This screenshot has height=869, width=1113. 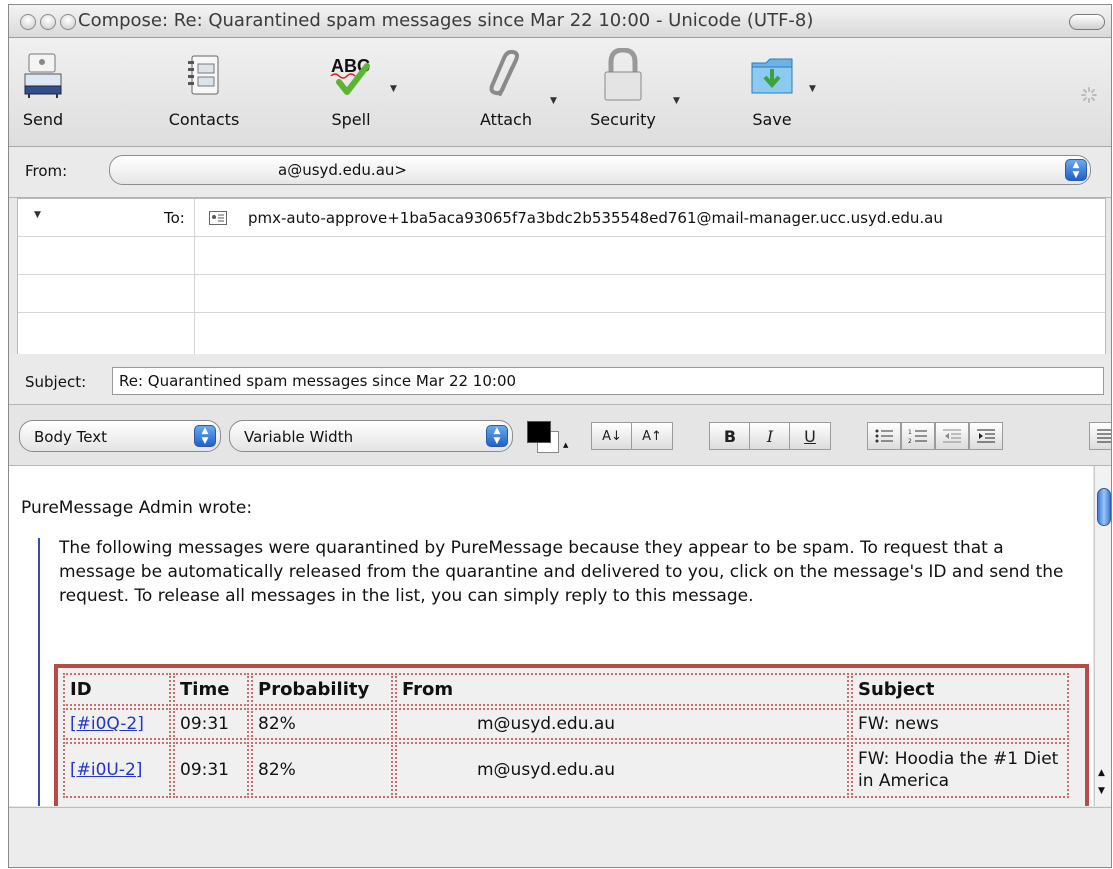 I want to click on contacts-button: Contacts, so click(x=204, y=88).